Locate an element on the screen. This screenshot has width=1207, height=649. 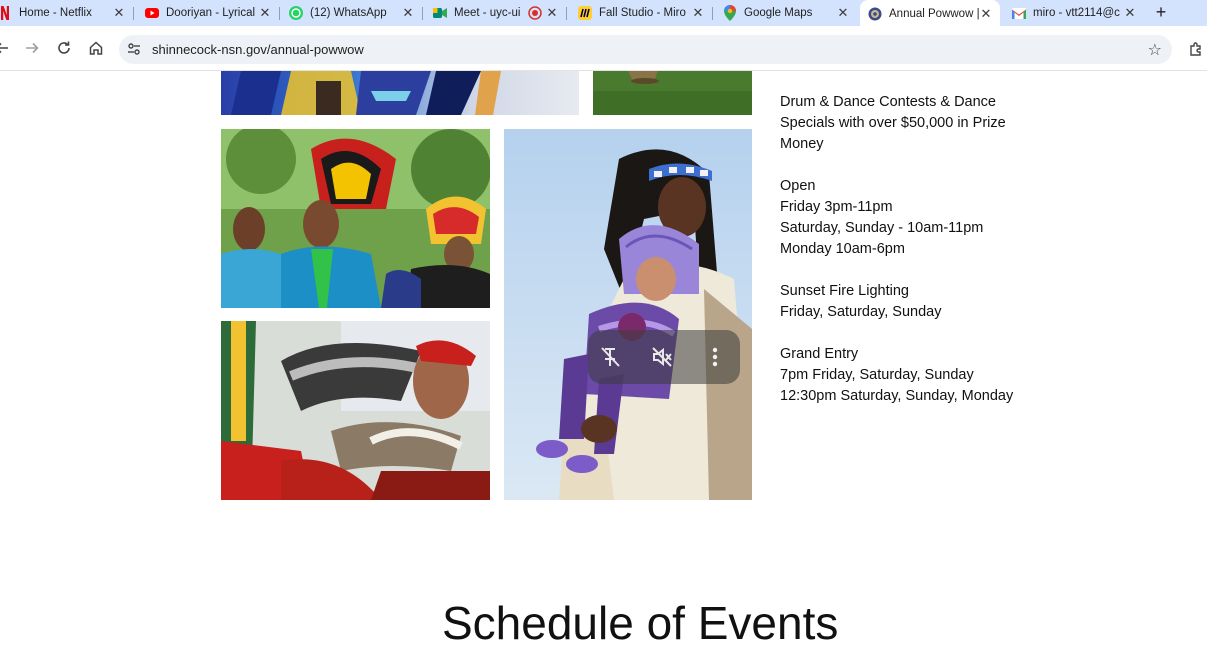
google-meet-icon is located at coordinates (440, 13).